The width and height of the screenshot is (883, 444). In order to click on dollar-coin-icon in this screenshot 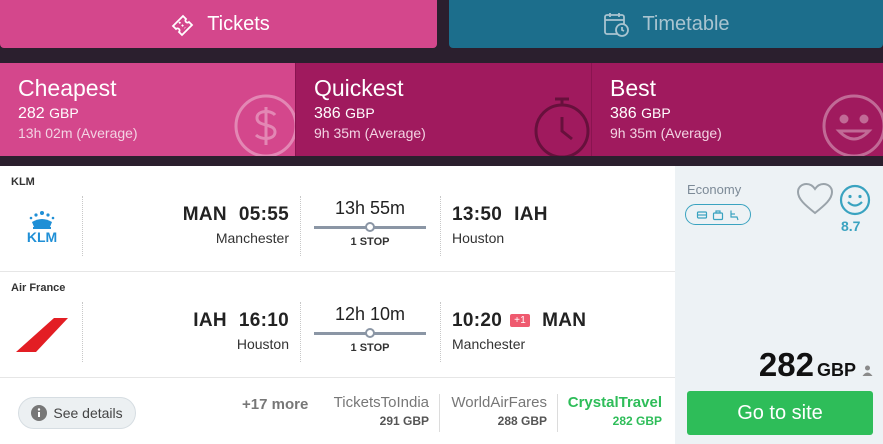, I will do `click(264, 125)`.